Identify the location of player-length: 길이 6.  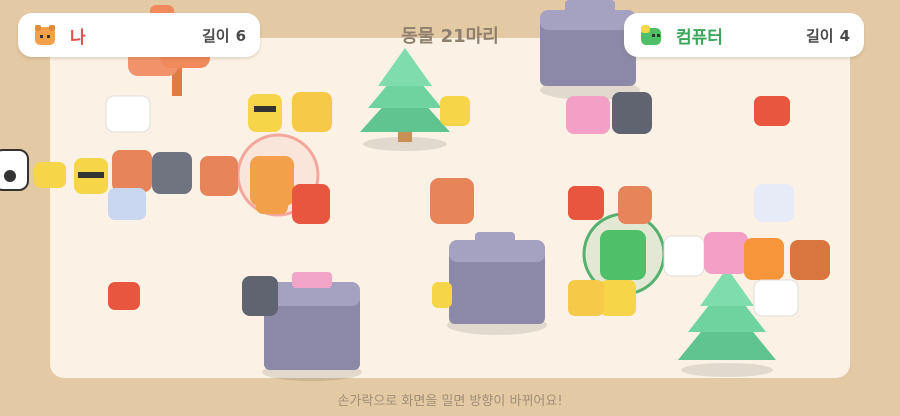
(224, 35).